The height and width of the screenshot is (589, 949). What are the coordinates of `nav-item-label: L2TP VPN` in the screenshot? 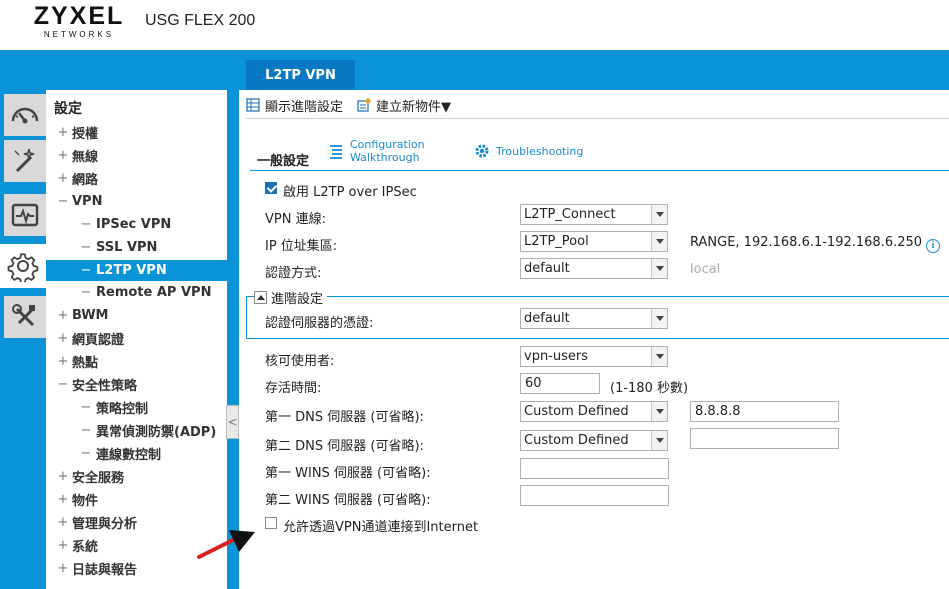 It's located at (131, 270).